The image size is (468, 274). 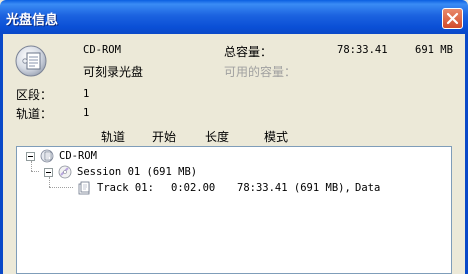 What do you see at coordinates (86, 113) in the screenshot?
I see `tracks-value: 1` at bounding box center [86, 113].